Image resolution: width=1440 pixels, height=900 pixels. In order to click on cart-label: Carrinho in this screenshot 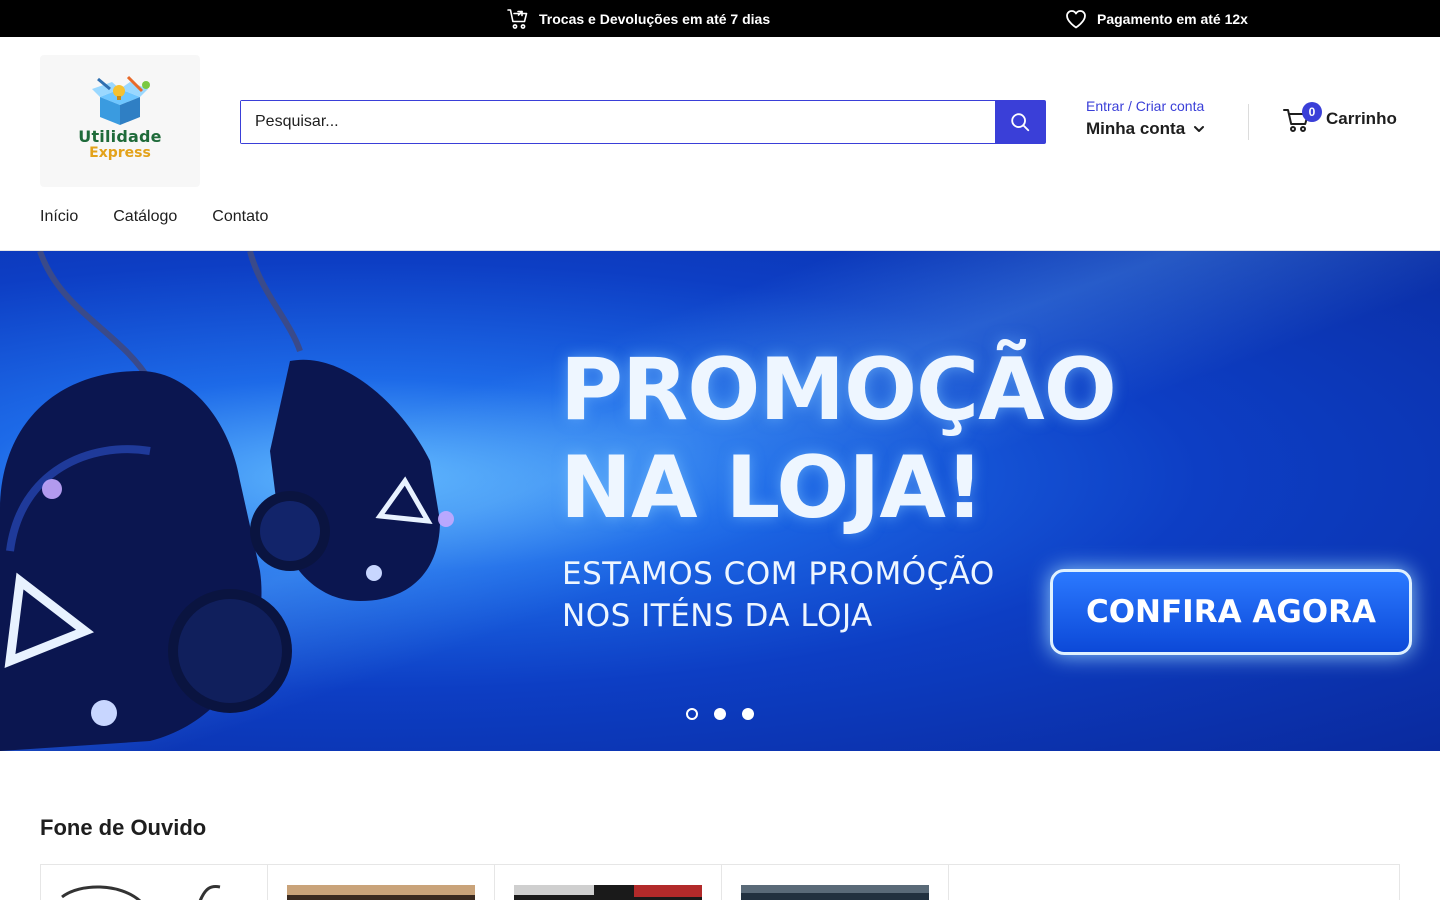, I will do `click(1361, 118)`.